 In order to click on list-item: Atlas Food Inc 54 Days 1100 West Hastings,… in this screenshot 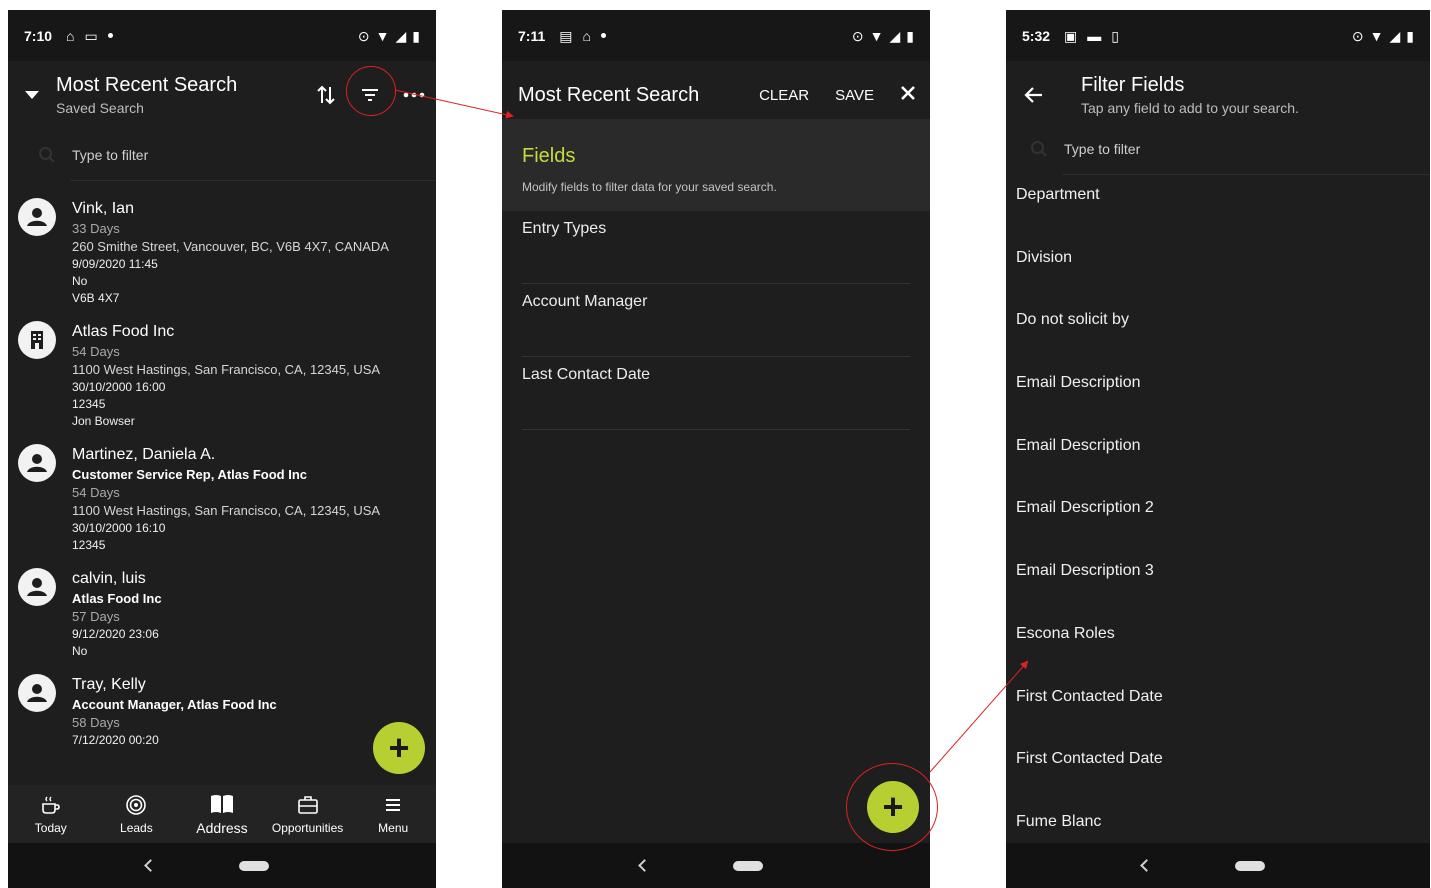, I will do `click(222, 375)`.